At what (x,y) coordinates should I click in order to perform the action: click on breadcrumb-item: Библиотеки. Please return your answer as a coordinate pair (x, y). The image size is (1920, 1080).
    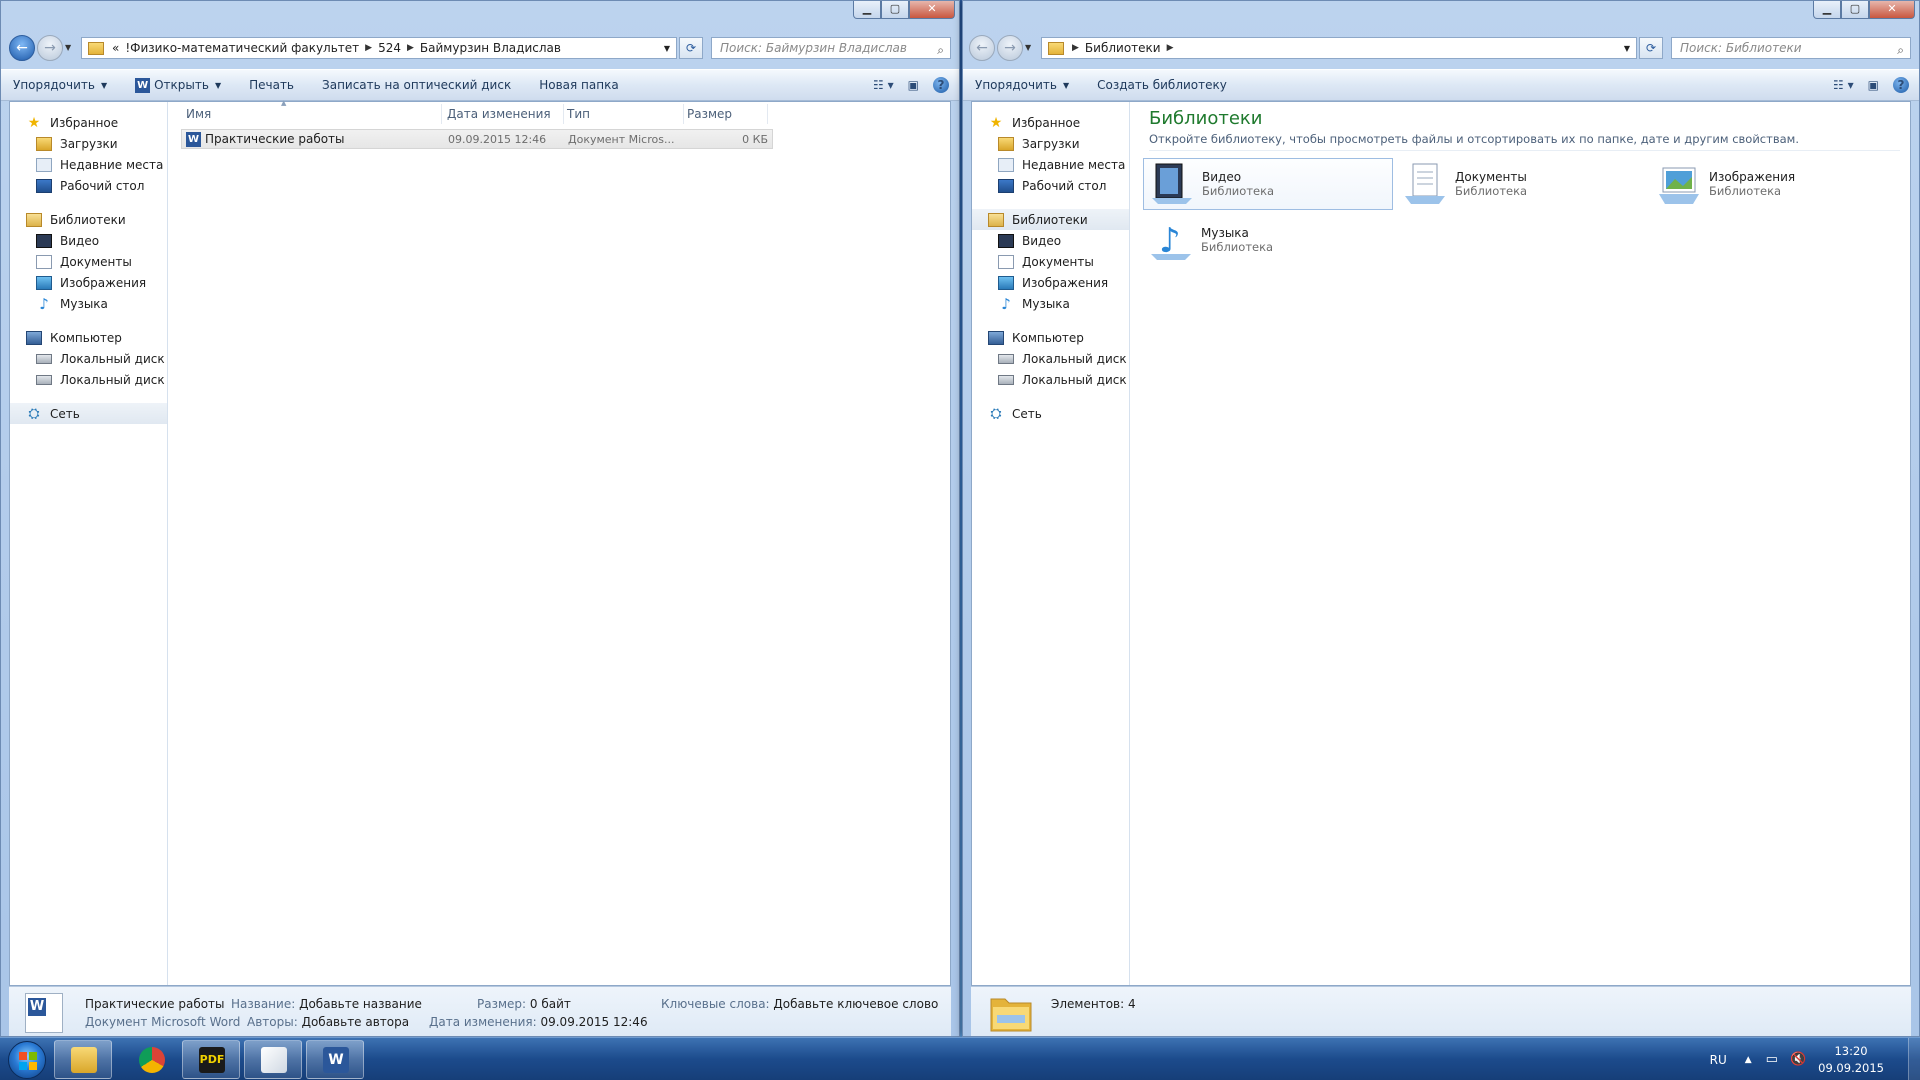
    Looking at the image, I should click on (1123, 48).